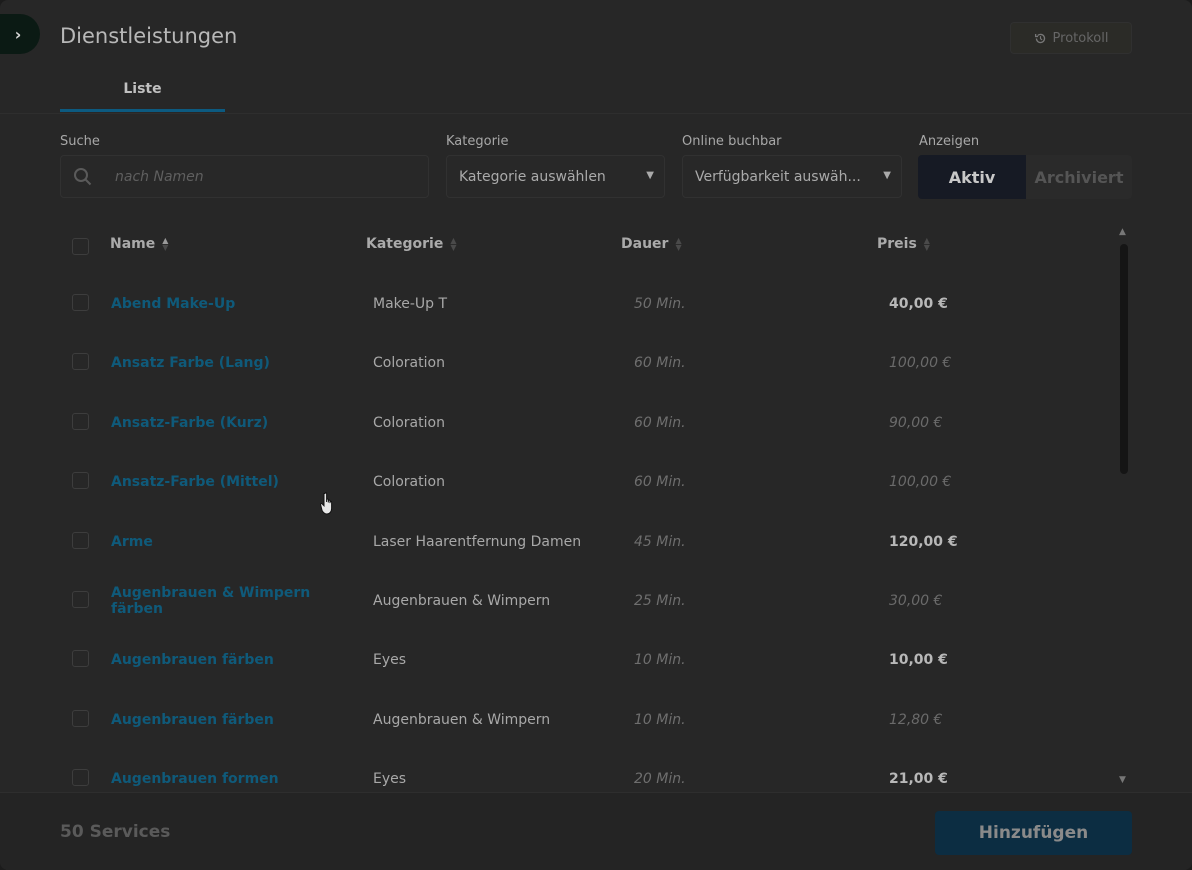  I want to click on column-header-price: Preis ▲ ▼, so click(903, 244).